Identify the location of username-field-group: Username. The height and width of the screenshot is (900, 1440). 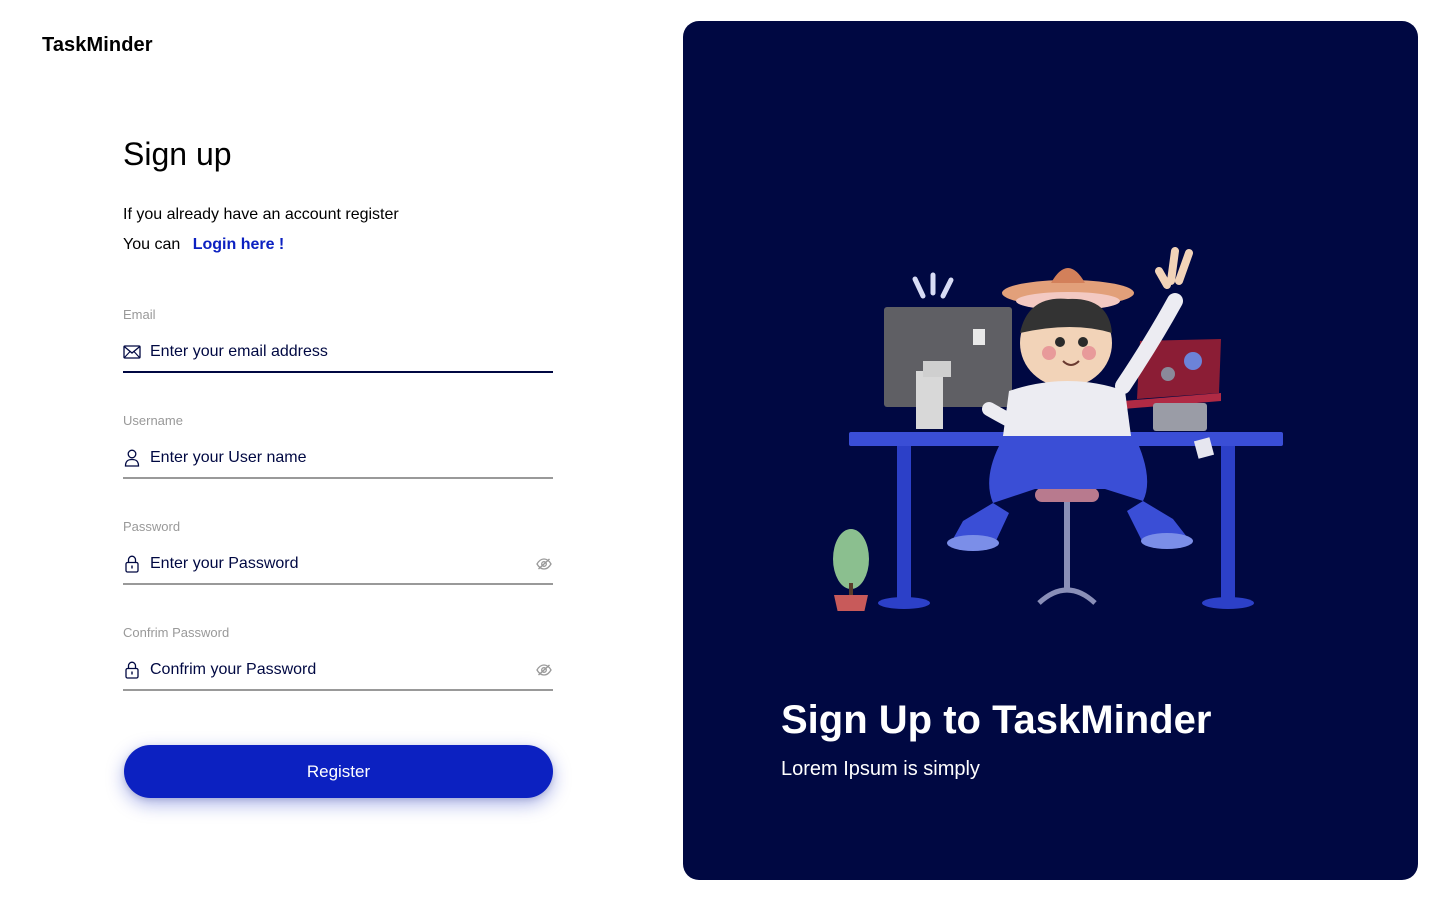
(338, 446).